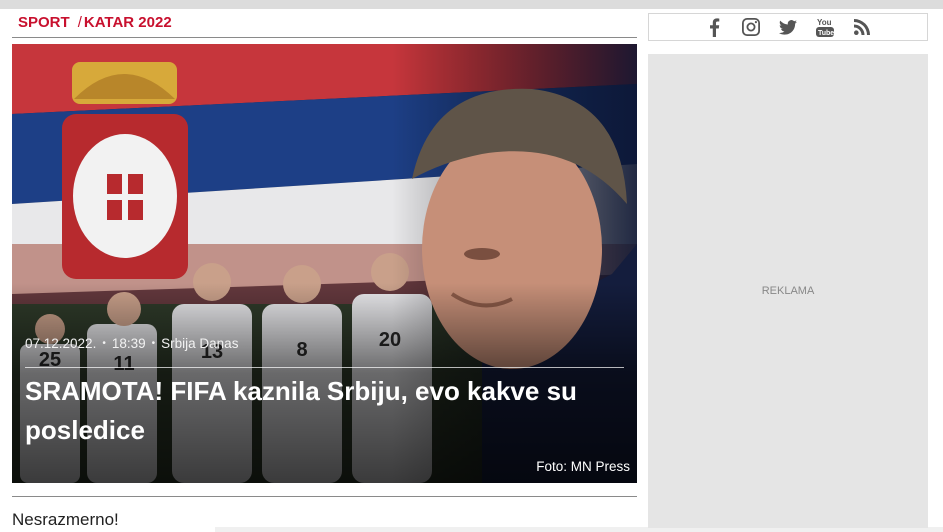  I want to click on youtube-icon: You Tube, so click(825, 27).